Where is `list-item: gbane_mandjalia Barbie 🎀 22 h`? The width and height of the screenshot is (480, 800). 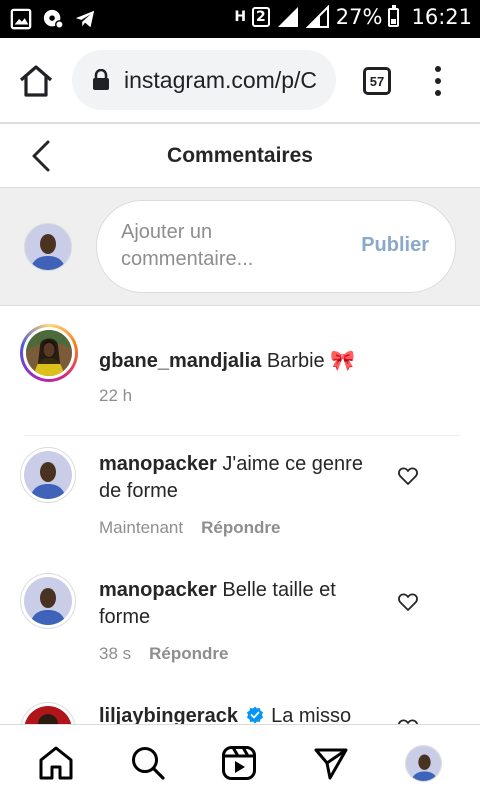
list-item: gbane_mandjalia Barbie 🎀 22 h is located at coordinates (240, 380).